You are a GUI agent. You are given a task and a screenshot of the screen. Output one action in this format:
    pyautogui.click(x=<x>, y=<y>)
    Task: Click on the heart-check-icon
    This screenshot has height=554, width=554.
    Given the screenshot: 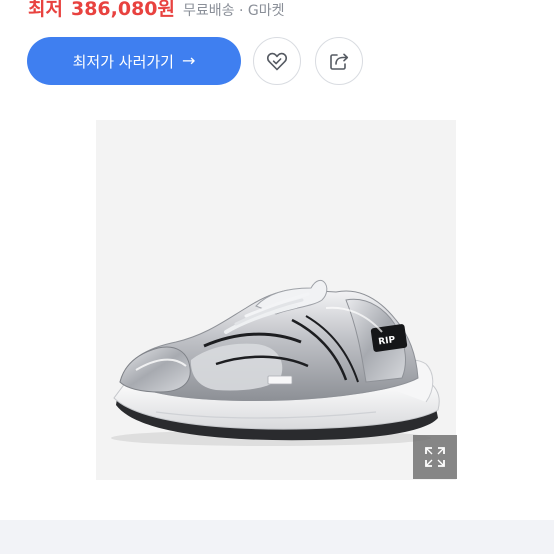 What is the action you would take?
    pyautogui.click(x=277, y=61)
    